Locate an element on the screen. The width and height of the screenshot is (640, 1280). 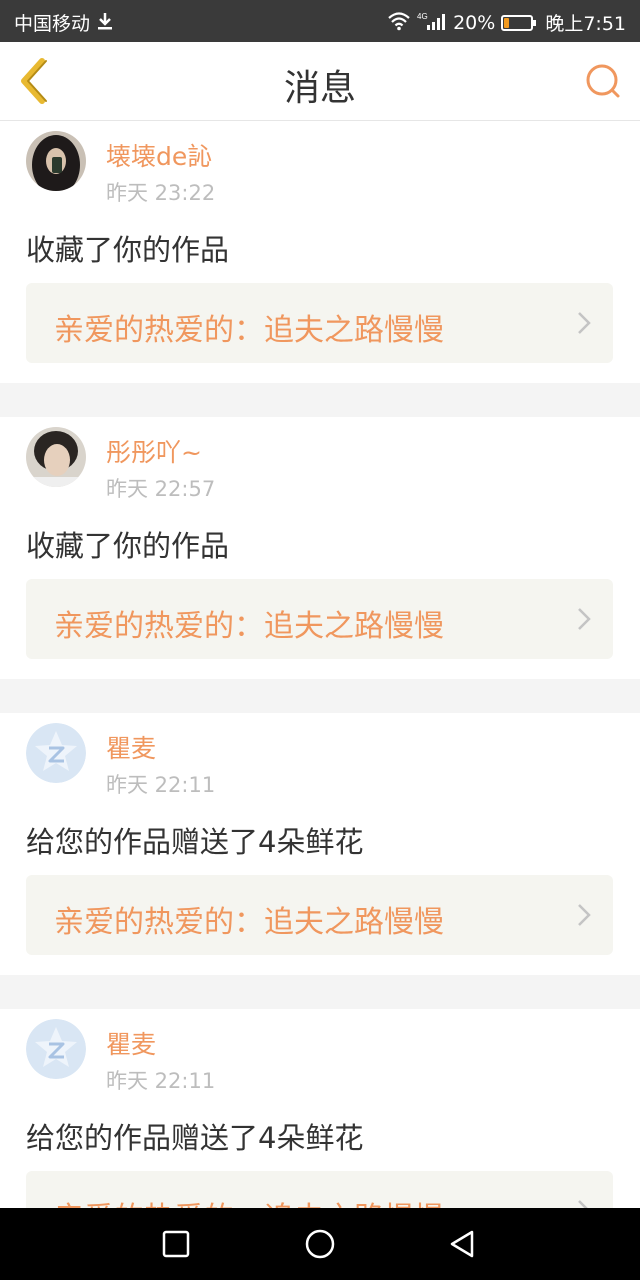
carrier-label: 中国移动 is located at coordinates (52, 24).